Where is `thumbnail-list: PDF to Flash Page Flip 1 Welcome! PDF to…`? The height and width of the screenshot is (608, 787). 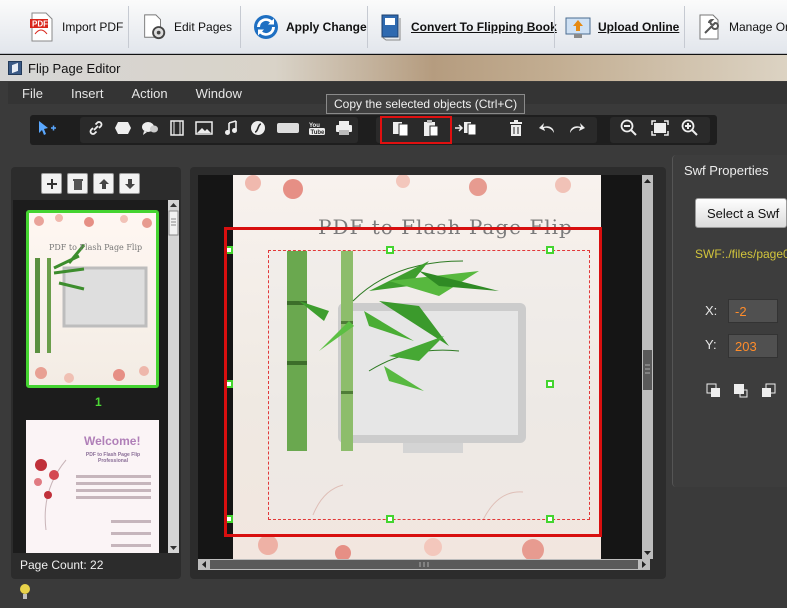
thumbnail-list: PDF to Flash Page Flip 1 Welcome! PDF to… is located at coordinates (90, 376).